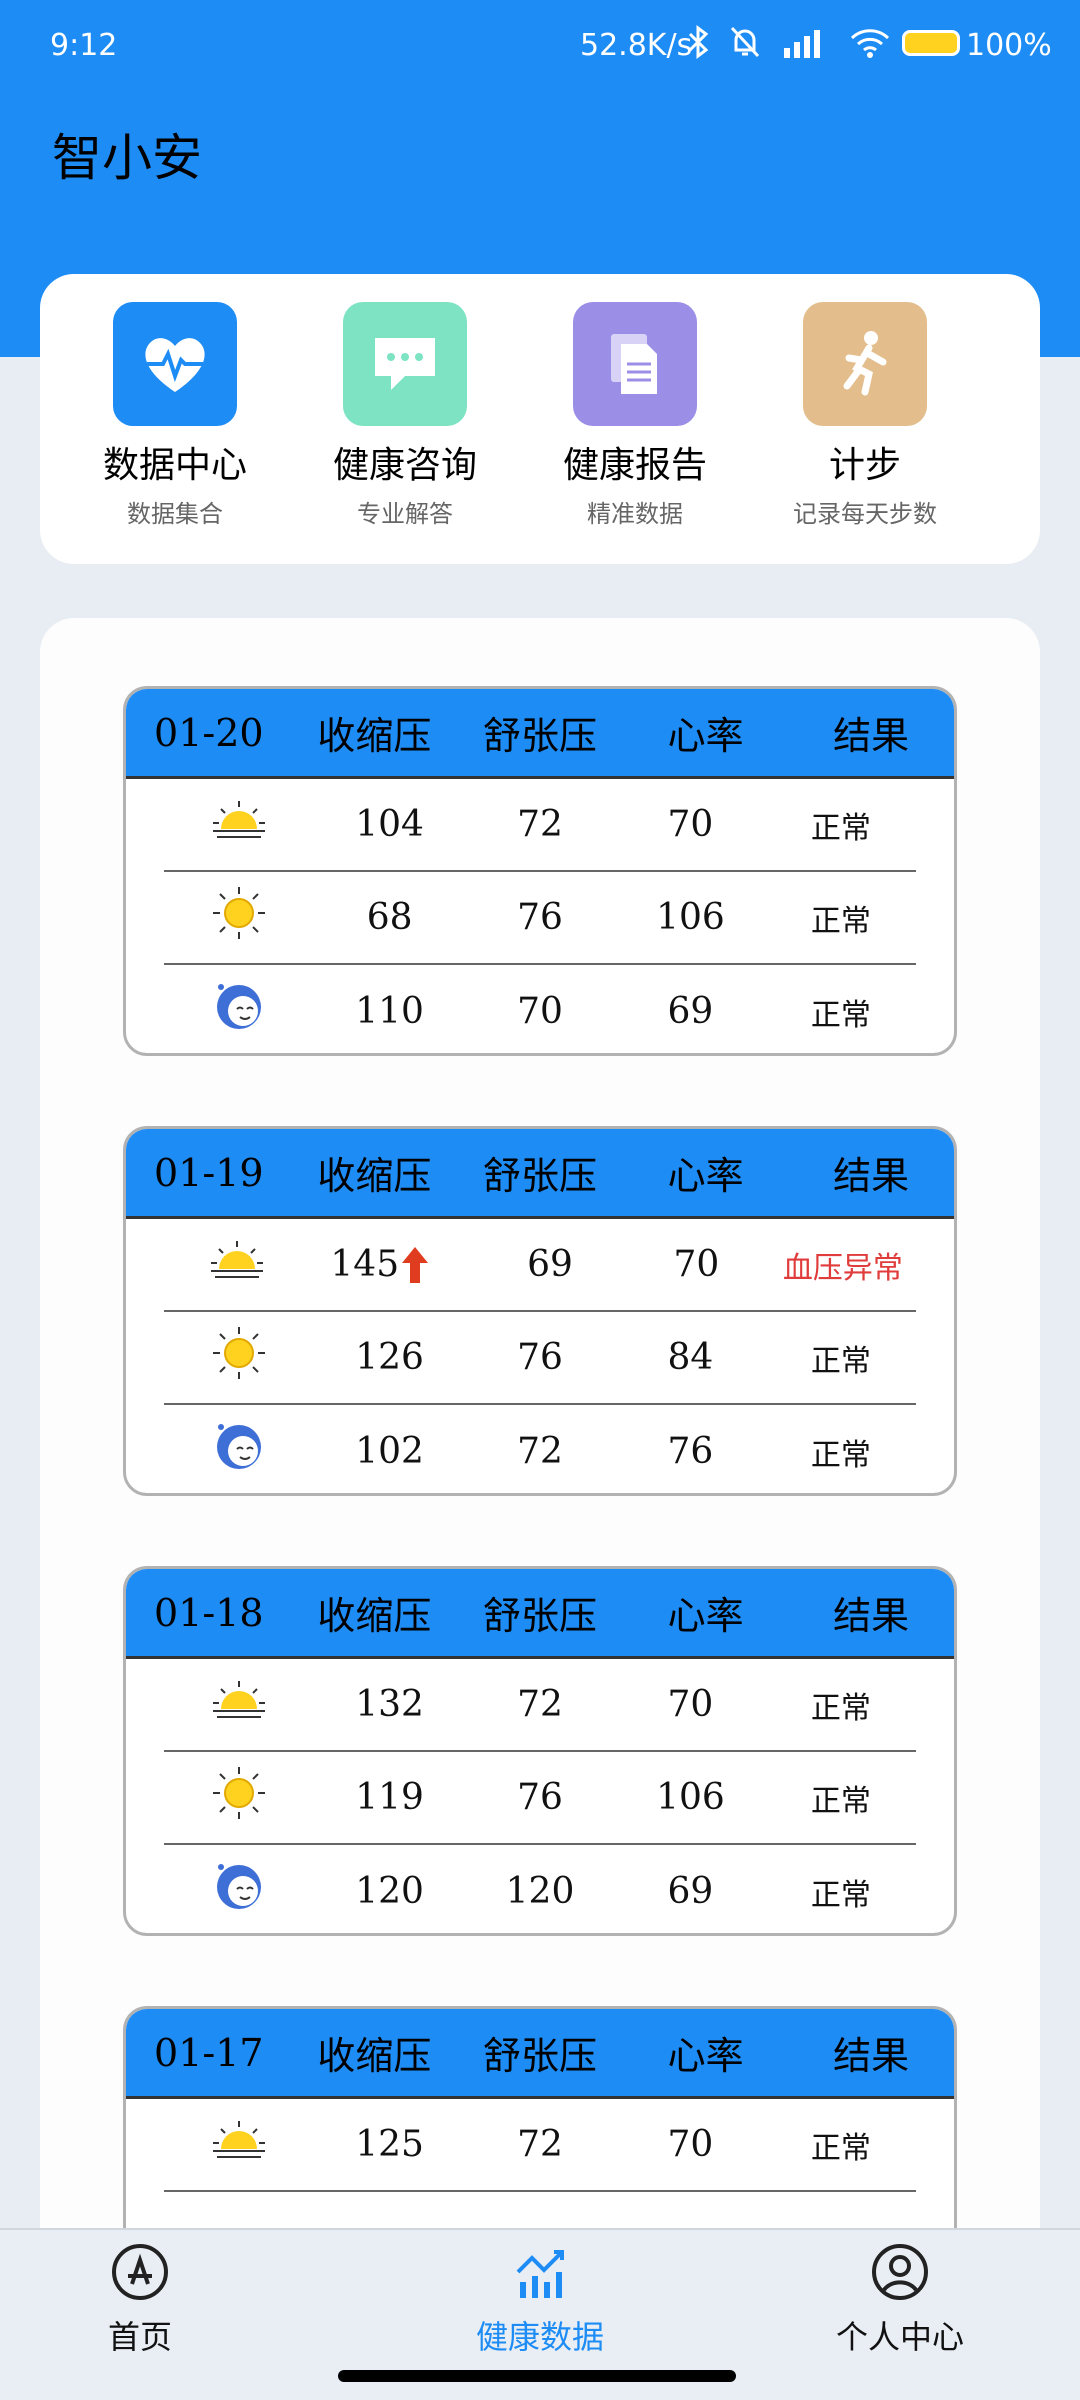 The width and height of the screenshot is (1080, 2400). I want to click on signal-icon, so click(802, 44).